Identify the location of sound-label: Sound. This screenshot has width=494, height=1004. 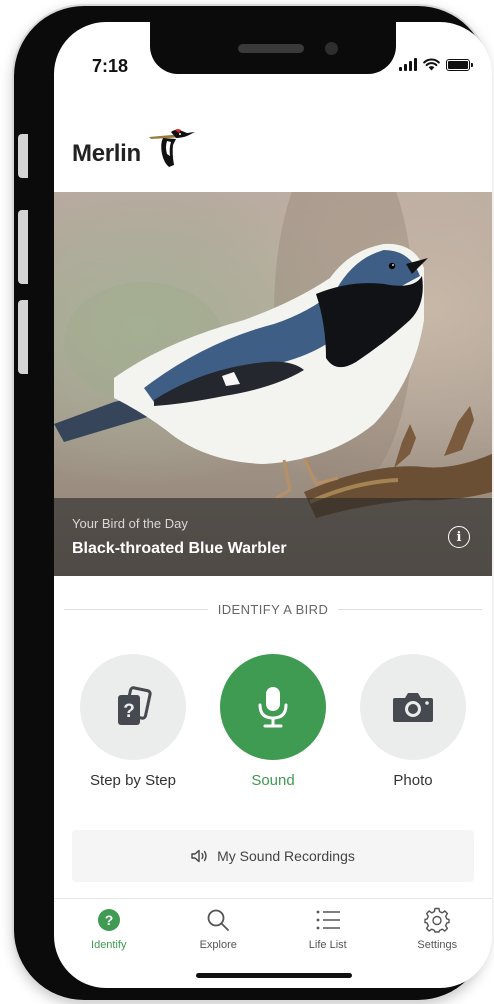
(273, 780).